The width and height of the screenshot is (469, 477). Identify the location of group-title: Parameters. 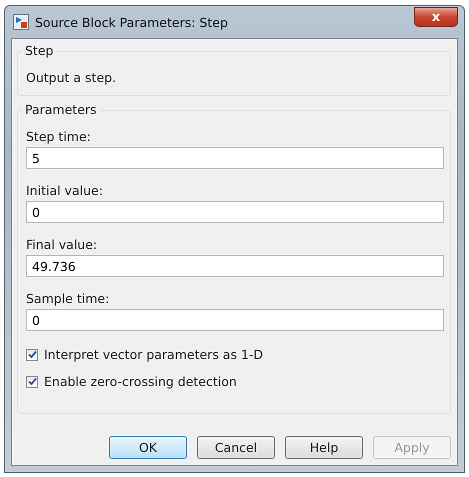
(61, 109).